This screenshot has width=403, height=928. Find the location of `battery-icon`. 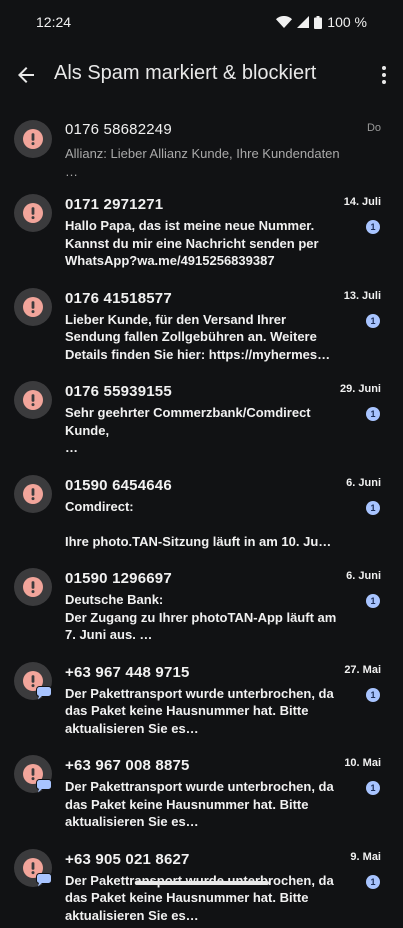

battery-icon is located at coordinates (318, 22).